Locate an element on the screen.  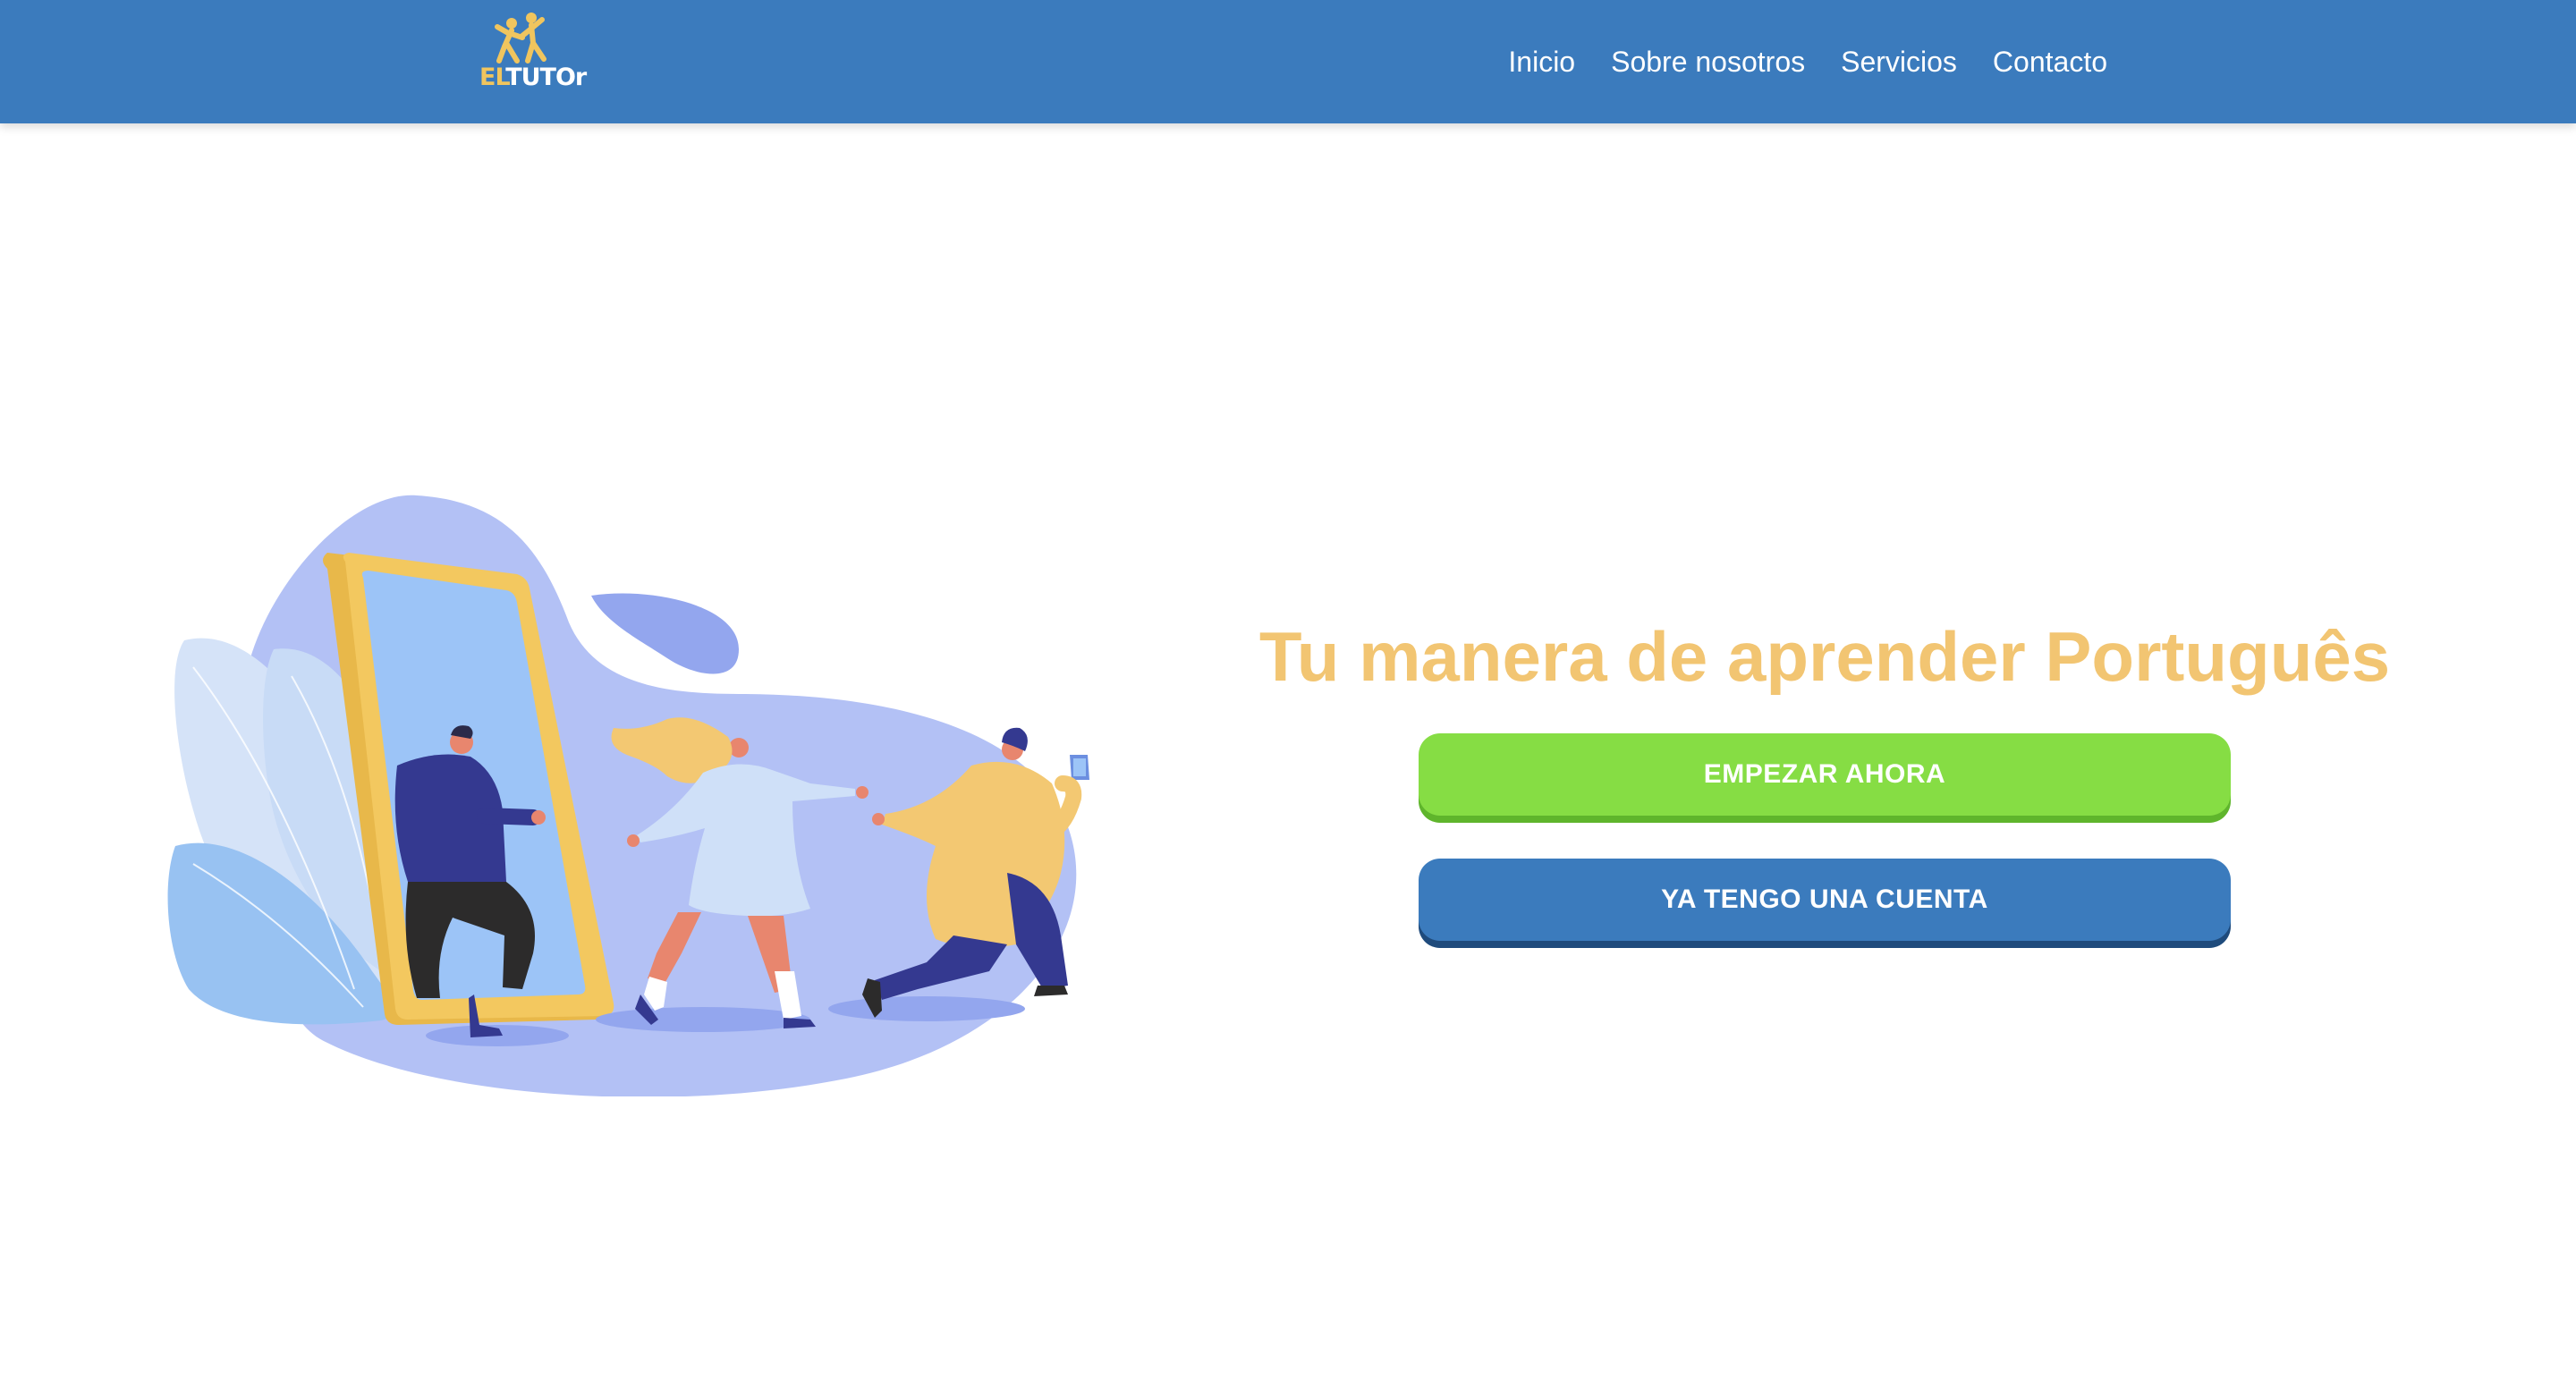
have-account-button: YA TENGO UNA CUENTA is located at coordinates (1825, 900).